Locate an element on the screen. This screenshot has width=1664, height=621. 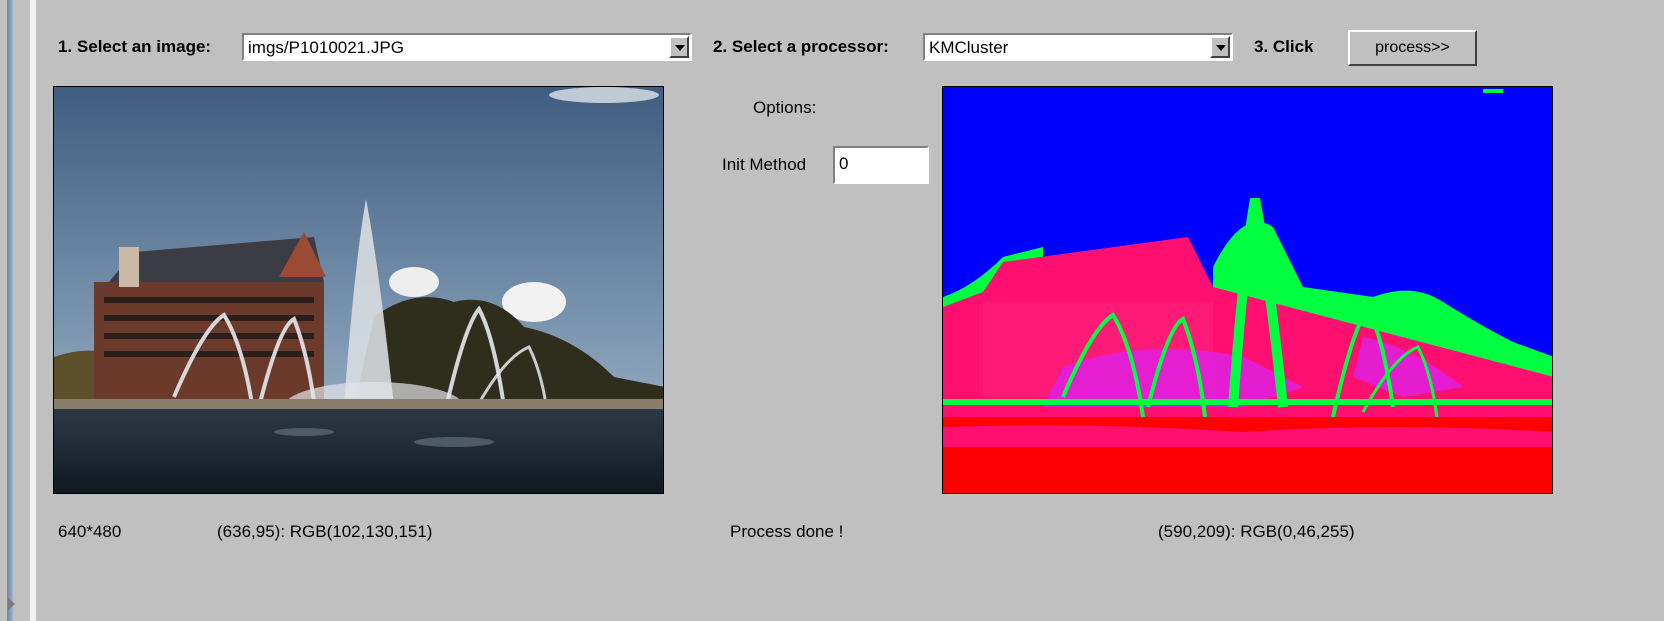
process-status: Process done ! is located at coordinates (787, 531).